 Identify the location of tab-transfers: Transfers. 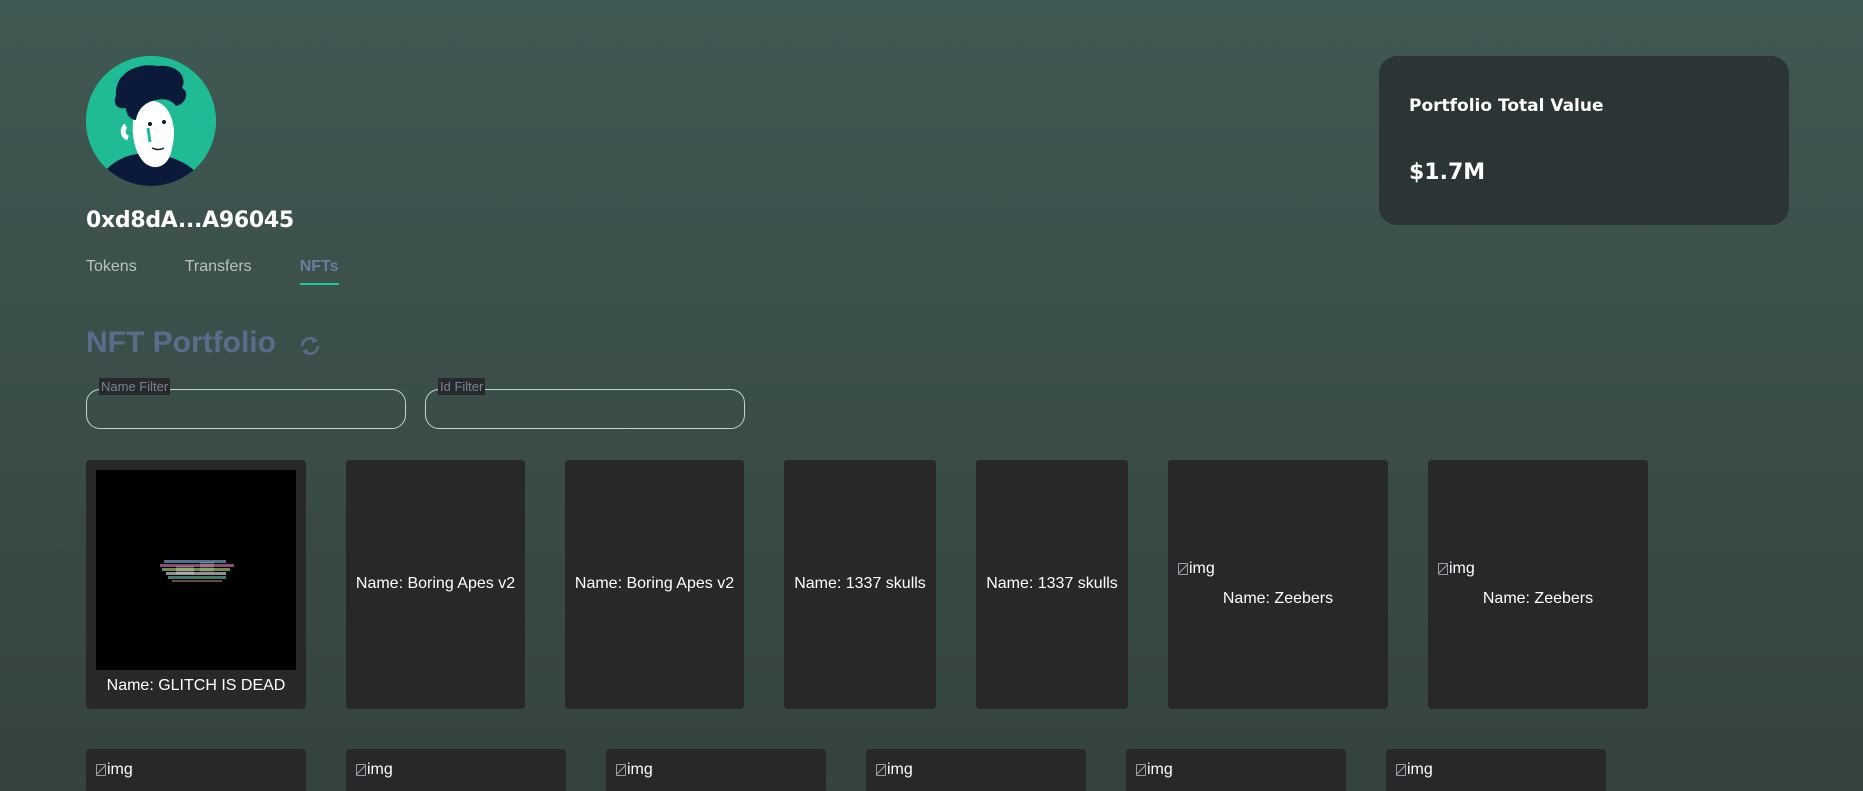
(218, 271).